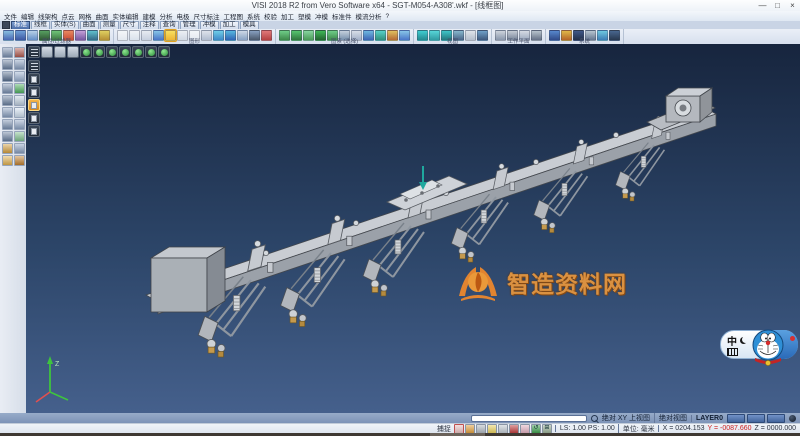 The width and height of the screenshot is (800, 436). Describe the element at coordinates (792, 5) in the screenshot. I see `close-button: ×` at that location.